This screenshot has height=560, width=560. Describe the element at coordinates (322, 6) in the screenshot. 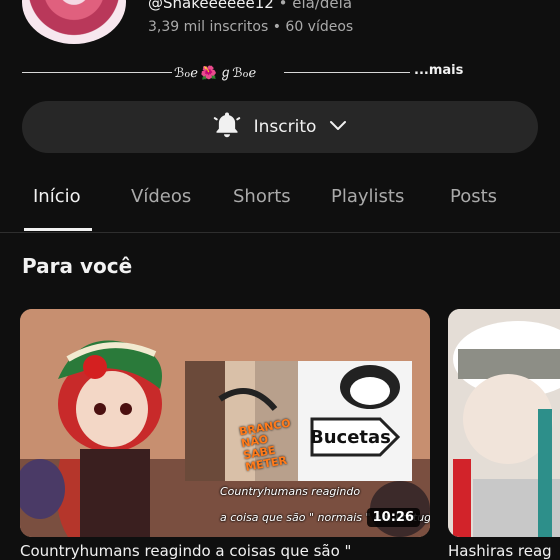

I see `pronouns: ela/dela` at that location.